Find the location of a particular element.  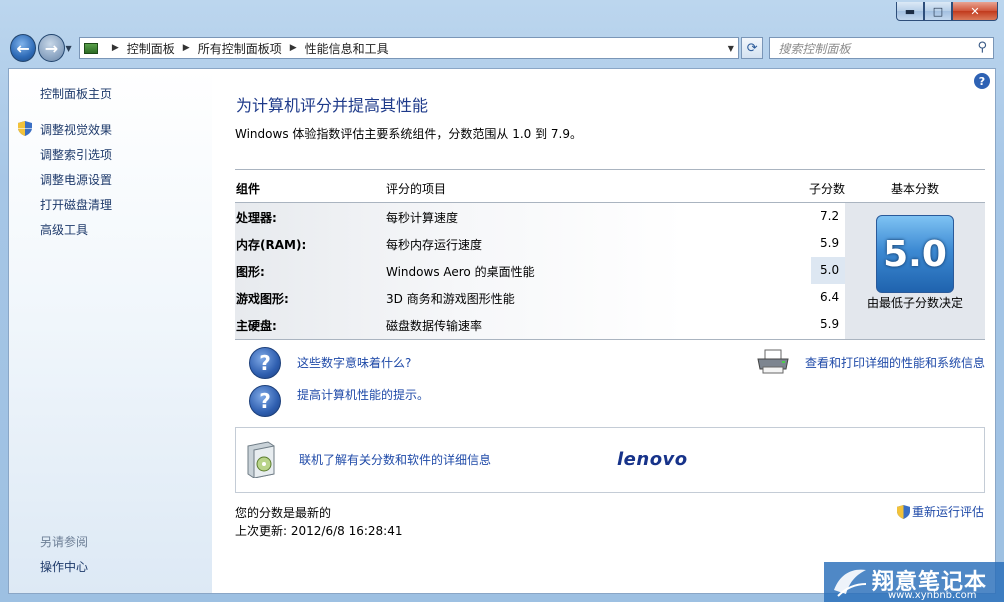

printer-icon is located at coordinates (773, 361).